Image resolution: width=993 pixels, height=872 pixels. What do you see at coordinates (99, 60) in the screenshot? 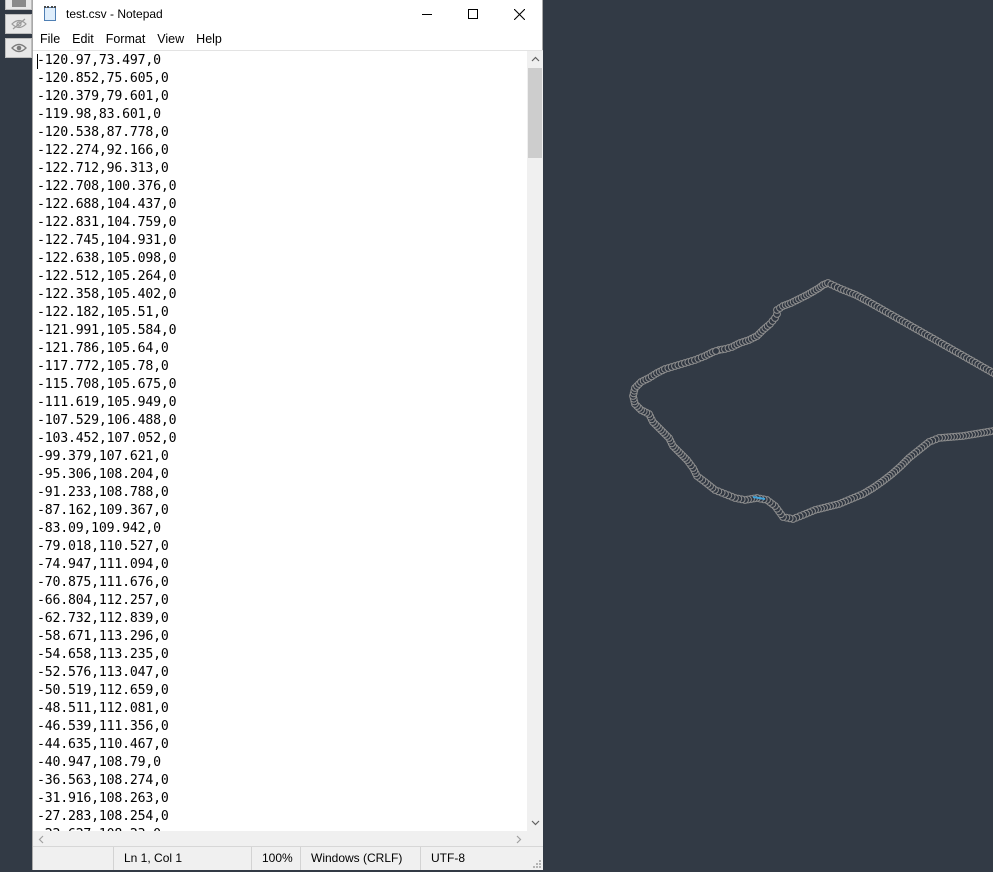
I see `text-line: -120.97,73.497,0` at bounding box center [99, 60].